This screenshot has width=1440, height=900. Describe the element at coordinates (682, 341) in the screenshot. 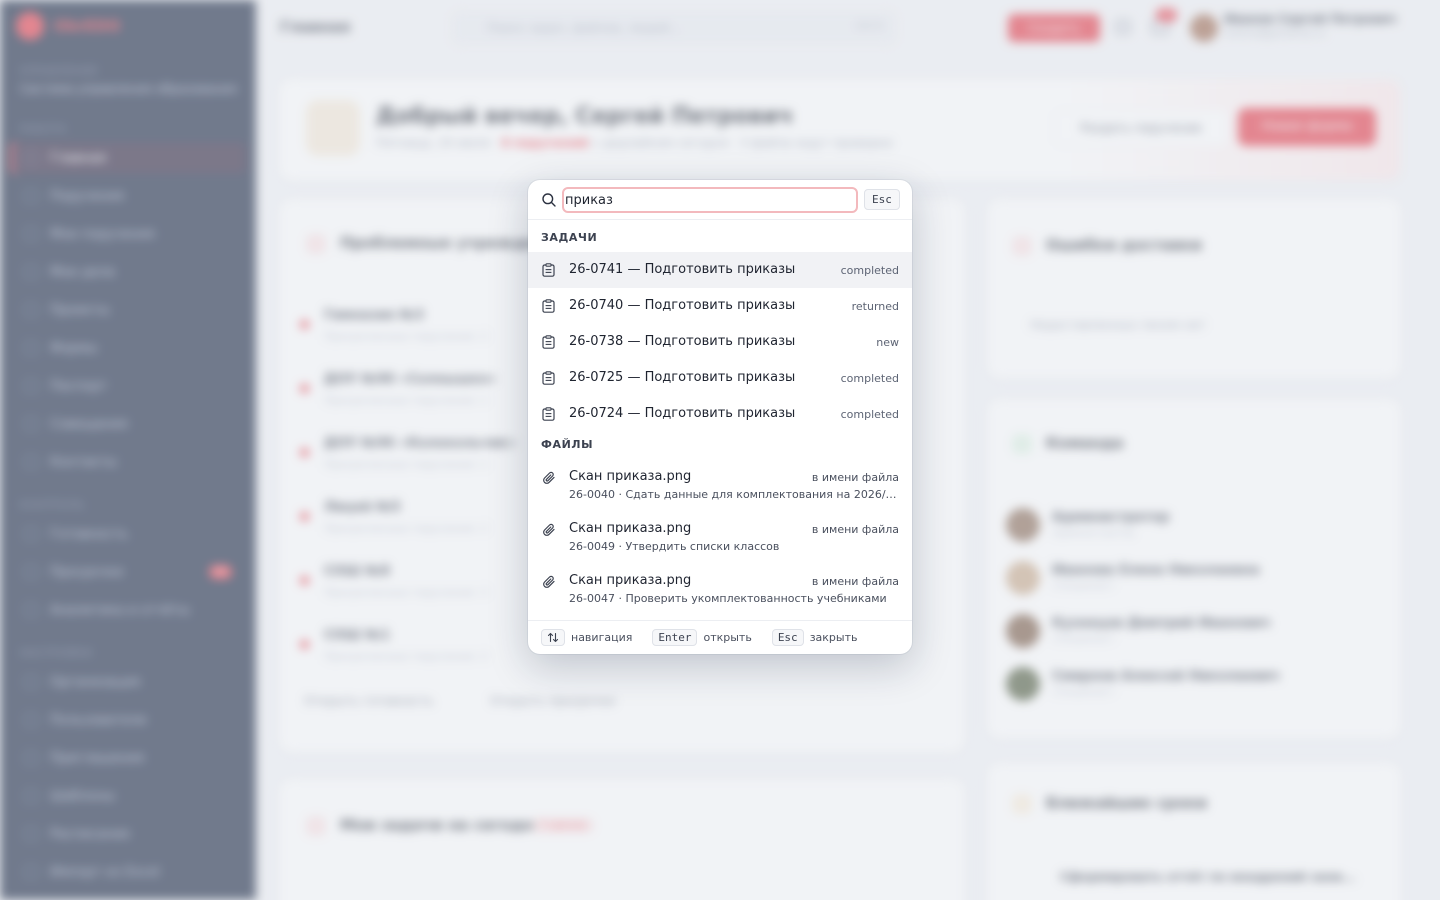

I see `task-title: 26-0738 — Подготовить приказы` at that location.